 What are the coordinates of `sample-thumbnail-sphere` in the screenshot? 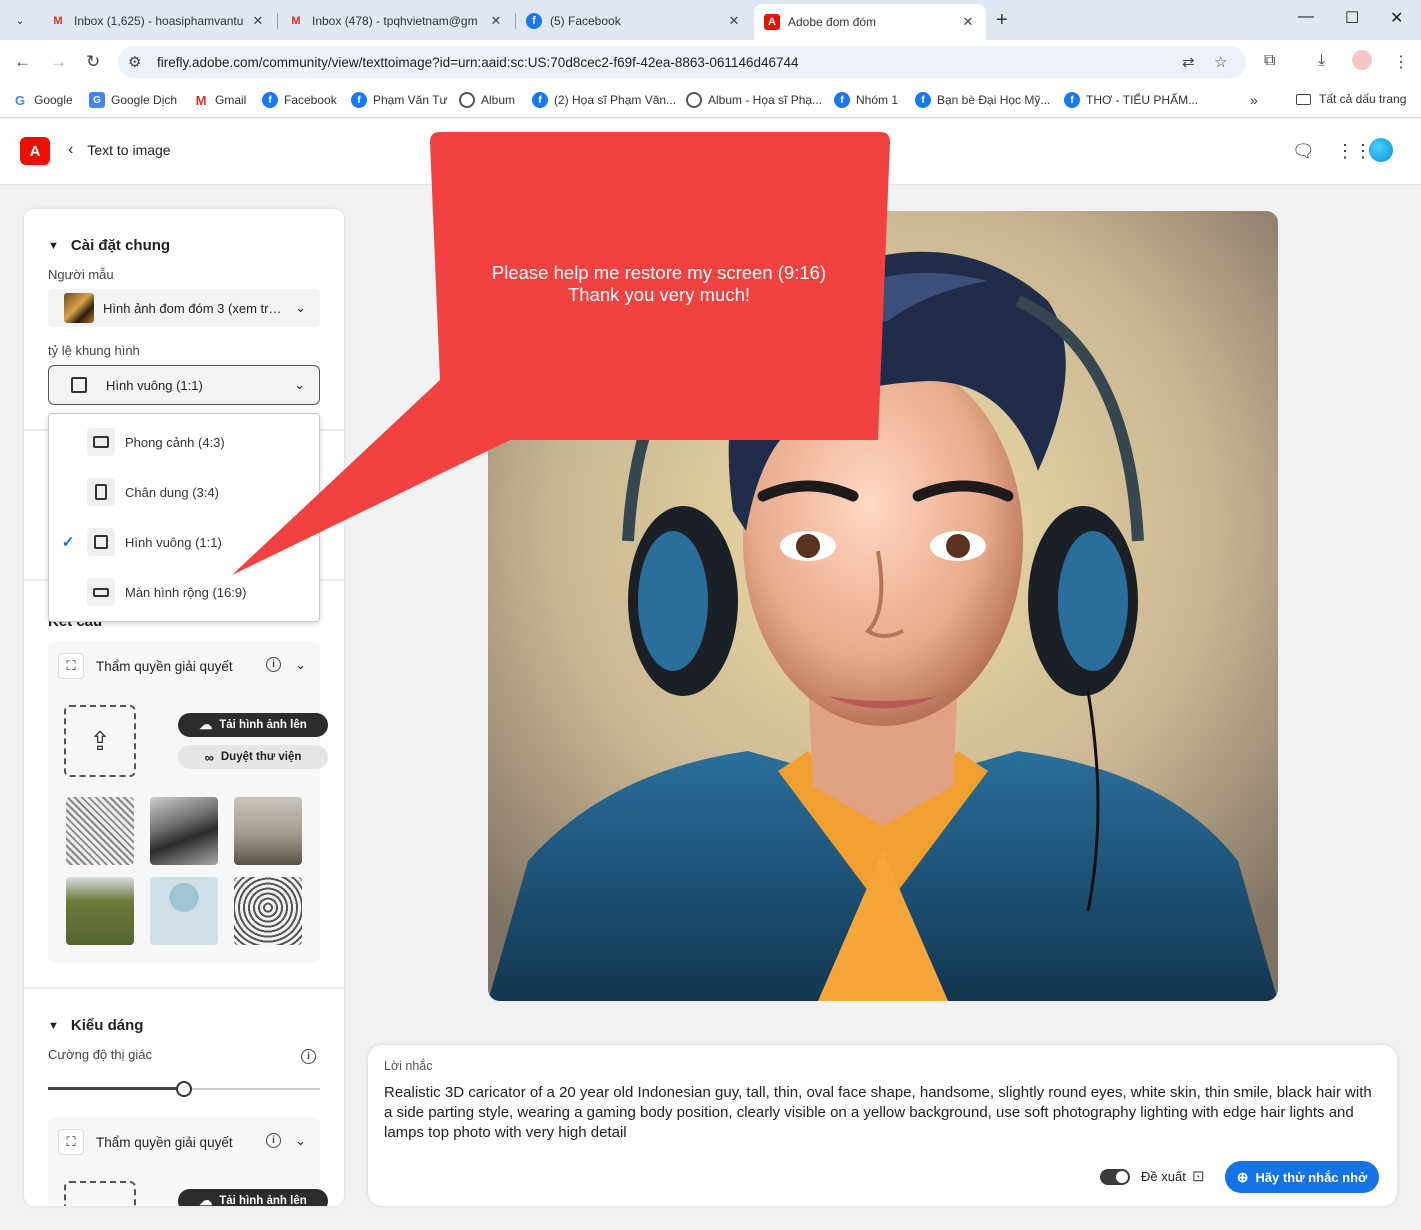 It's located at (184, 911).